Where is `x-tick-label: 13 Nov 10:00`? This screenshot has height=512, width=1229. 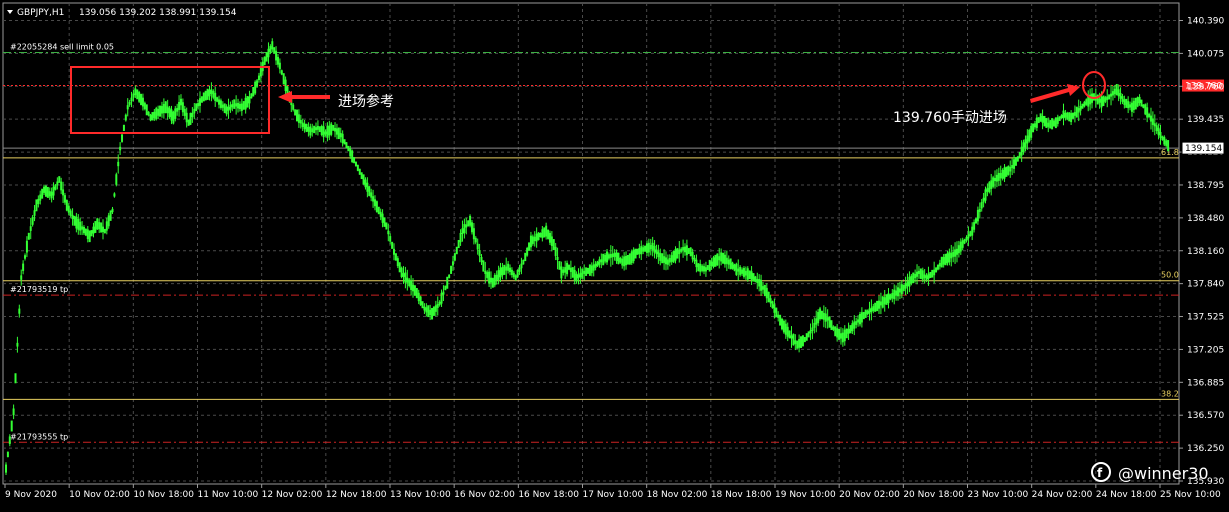
x-tick-label: 13 Nov 10:00 is located at coordinates (420, 495).